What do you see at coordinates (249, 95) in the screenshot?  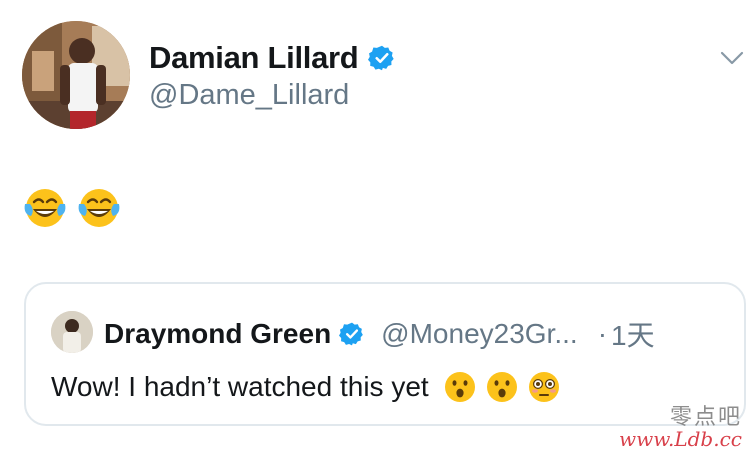 I see `author-handle: @Dame_Lillard` at bounding box center [249, 95].